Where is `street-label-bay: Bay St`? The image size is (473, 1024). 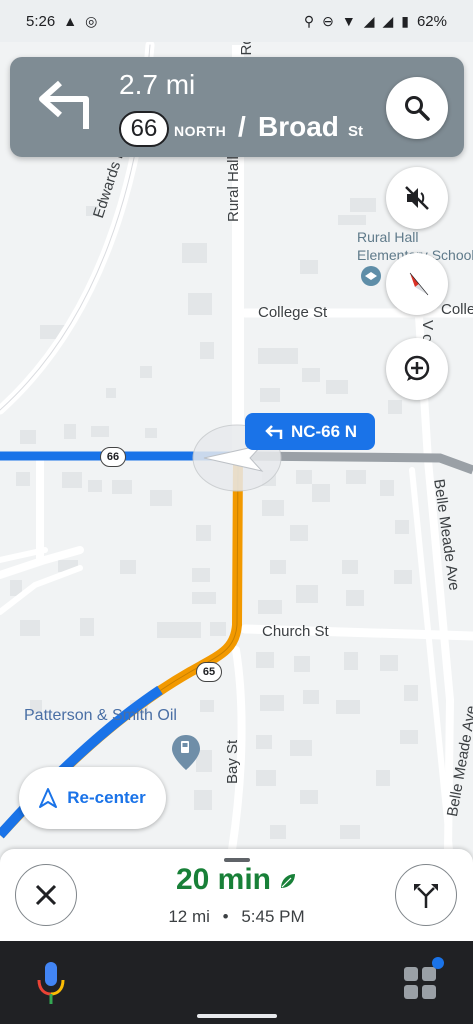
street-label-bay: Bay St is located at coordinates (232, 761).